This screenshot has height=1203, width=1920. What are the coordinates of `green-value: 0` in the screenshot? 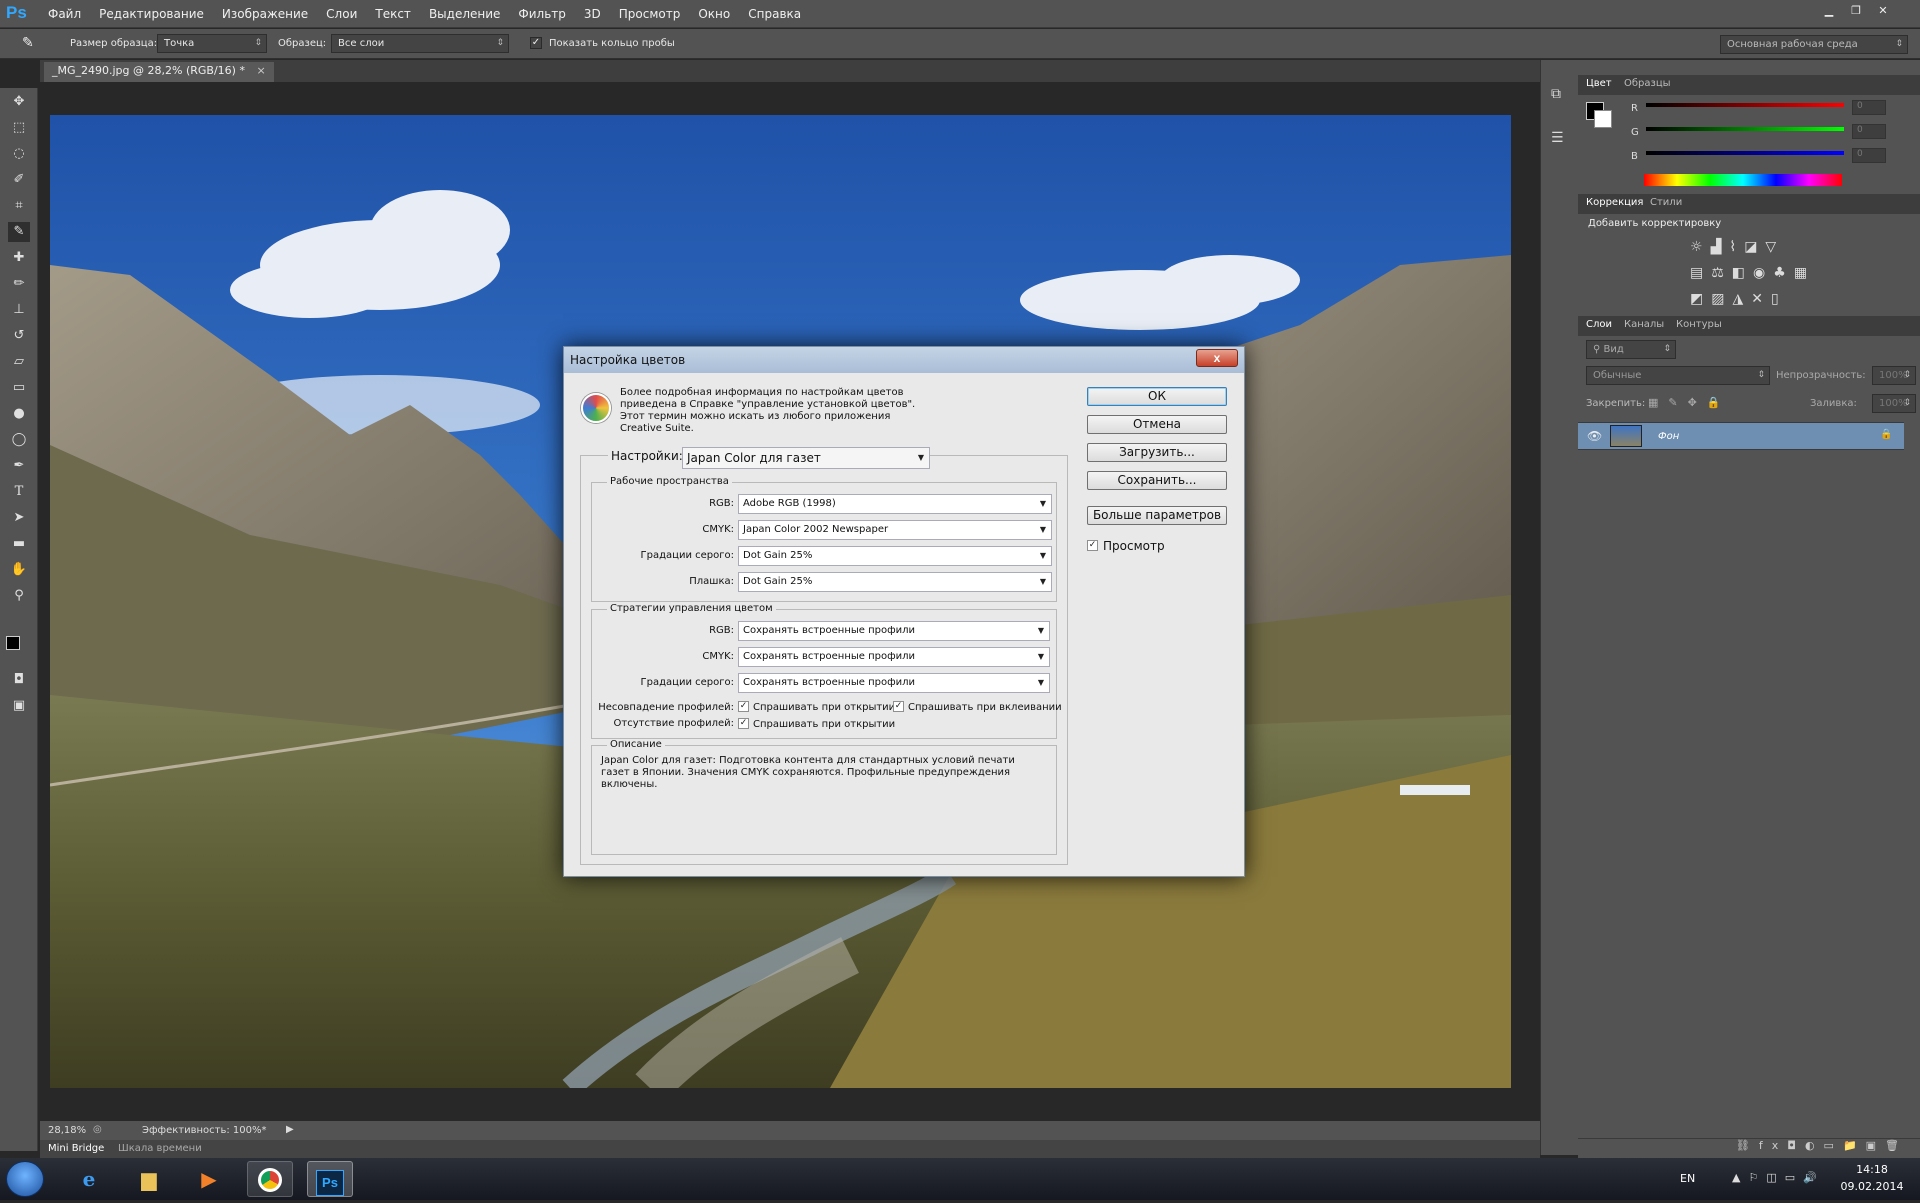 It's located at (1869, 131).